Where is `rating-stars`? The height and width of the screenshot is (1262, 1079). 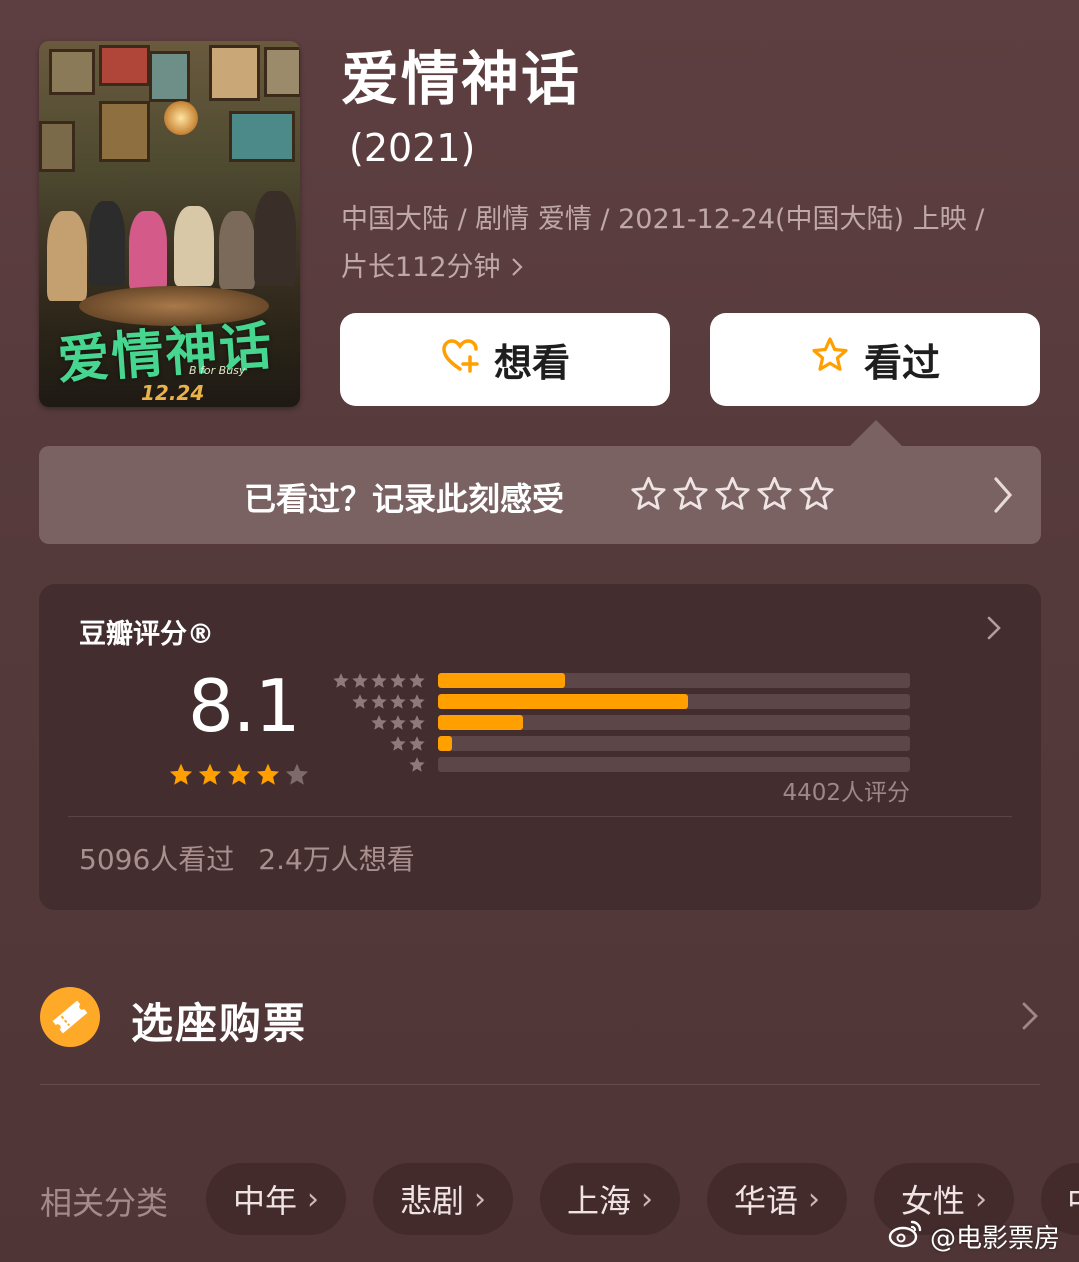 rating-stars is located at coordinates (239, 775).